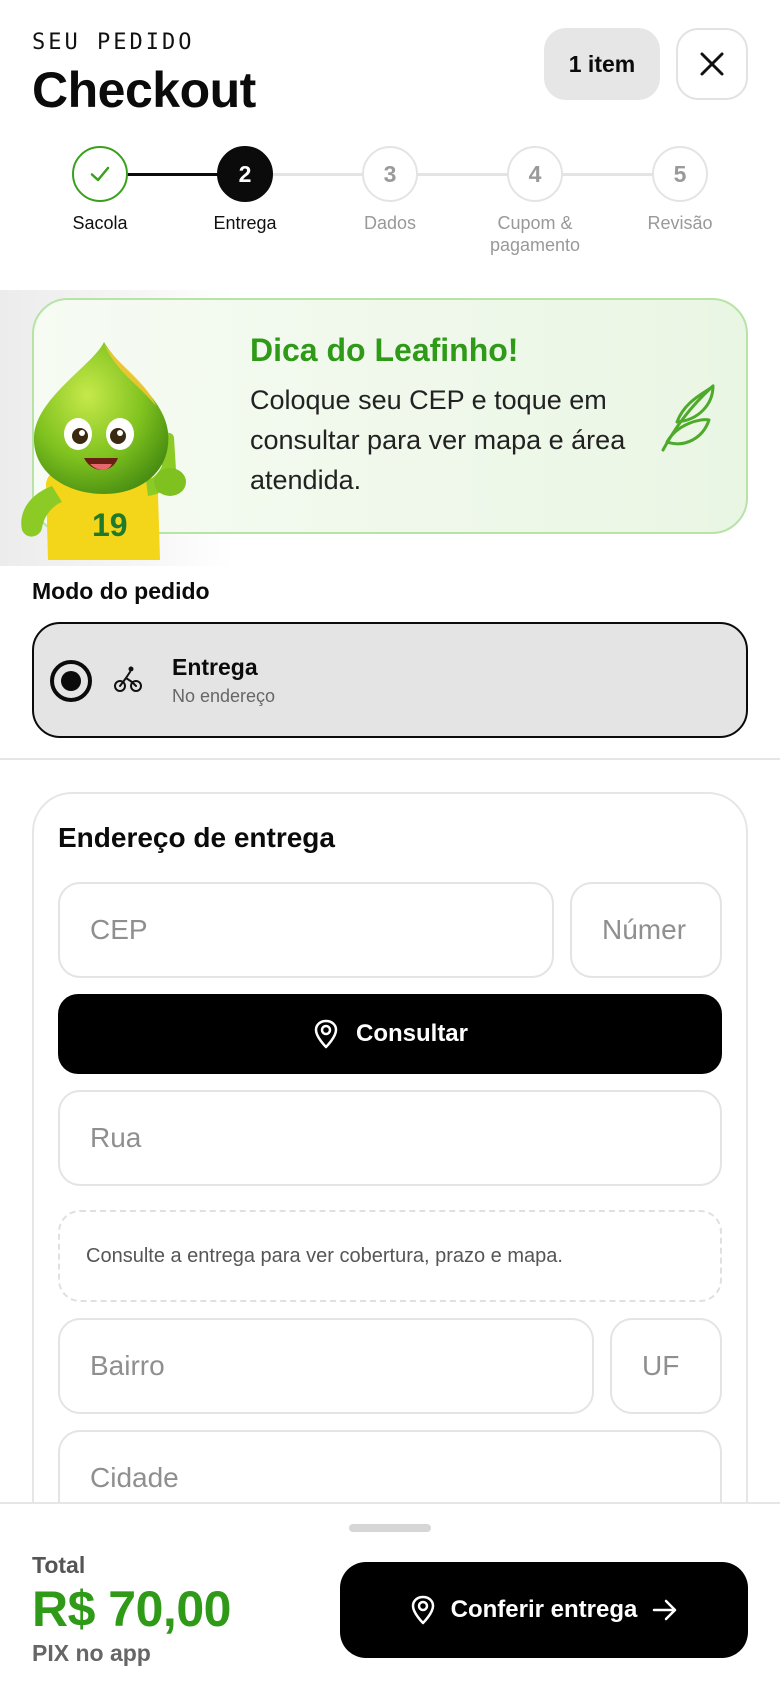 The image size is (780, 1688). I want to click on page-eyebrow: SEU PEDIDO, so click(113, 42).